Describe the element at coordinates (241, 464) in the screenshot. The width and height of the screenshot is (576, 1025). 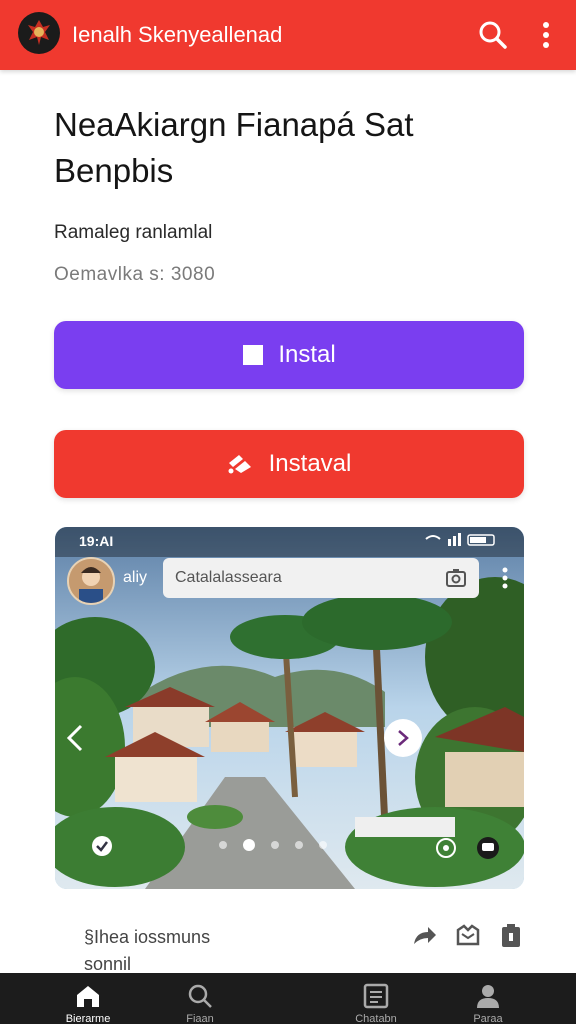
I see `cast-icon` at that location.